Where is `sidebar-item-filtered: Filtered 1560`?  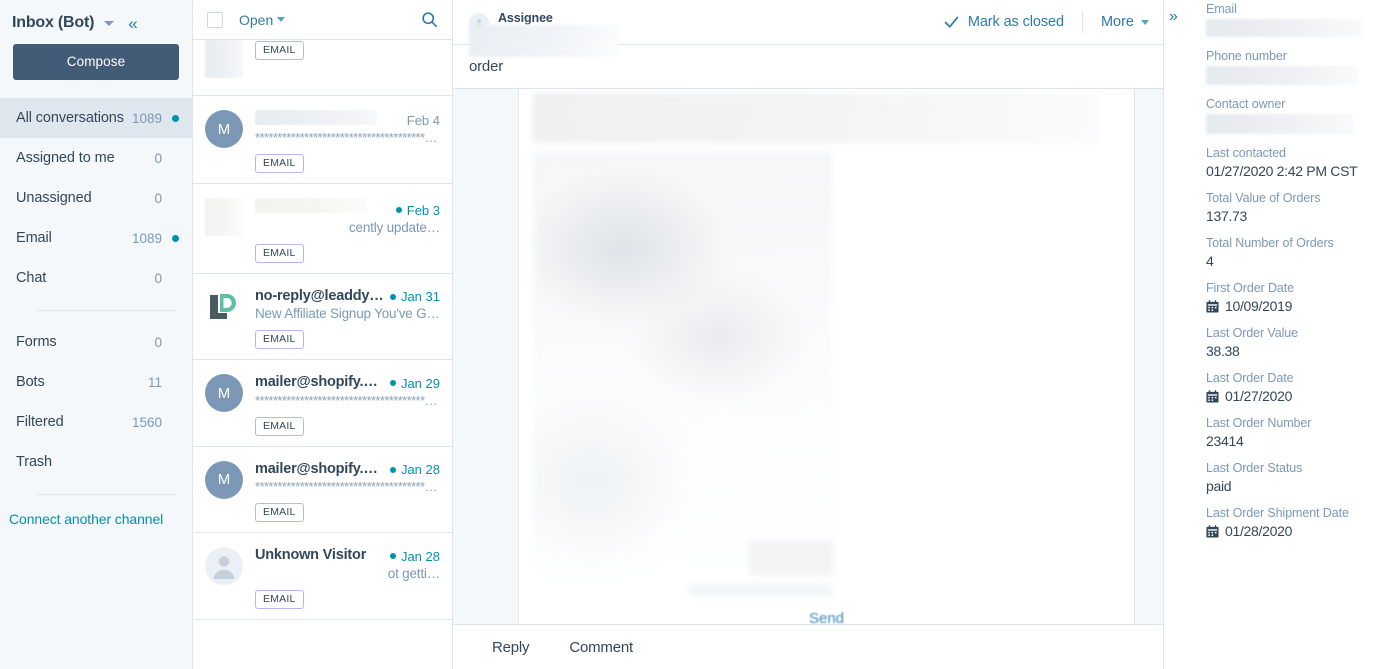
sidebar-item-filtered: Filtered 1560 is located at coordinates (96, 422).